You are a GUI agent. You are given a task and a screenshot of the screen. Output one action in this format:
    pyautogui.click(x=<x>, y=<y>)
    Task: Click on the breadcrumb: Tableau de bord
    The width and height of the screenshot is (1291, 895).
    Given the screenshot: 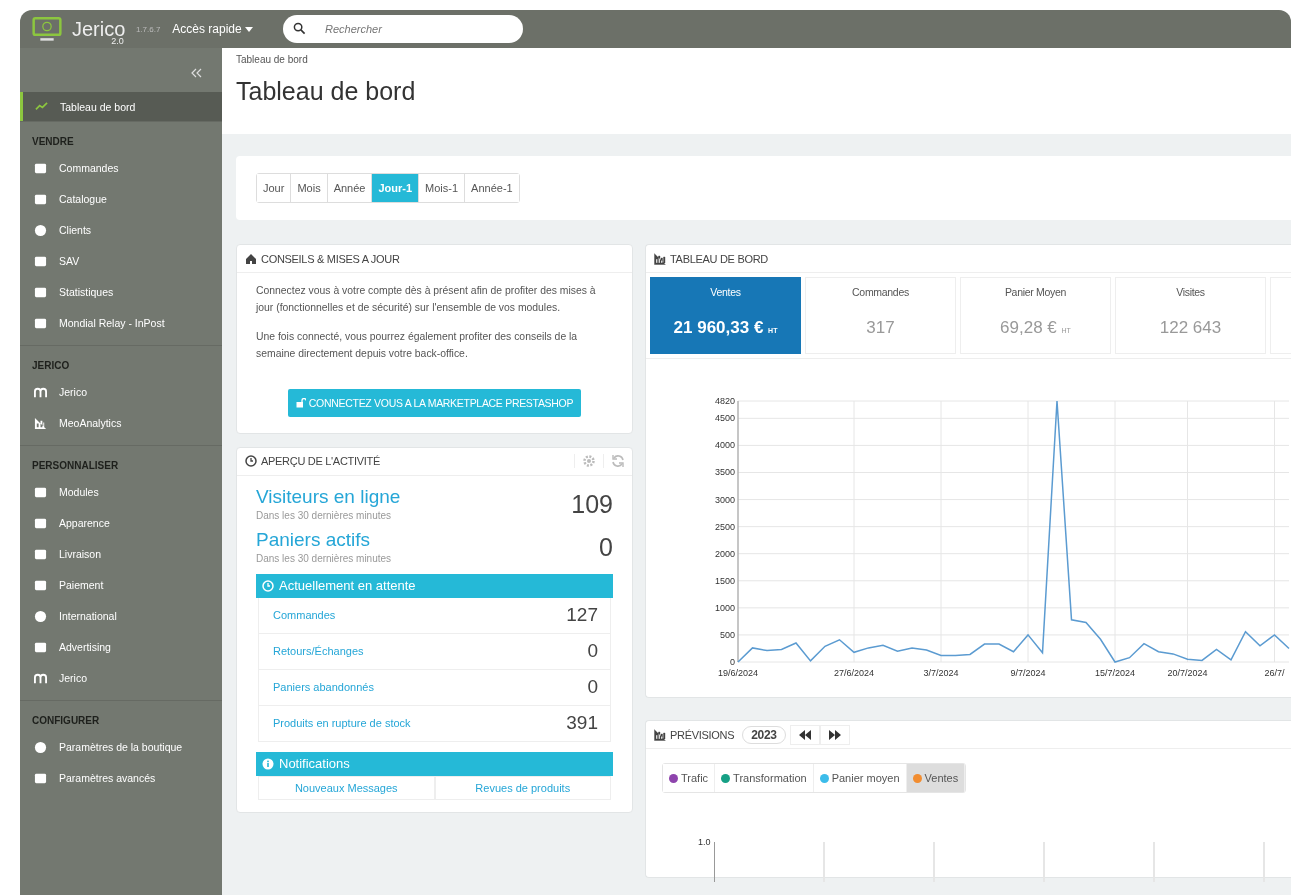 What is the action you would take?
    pyautogui.click(x=756, y=59)
    